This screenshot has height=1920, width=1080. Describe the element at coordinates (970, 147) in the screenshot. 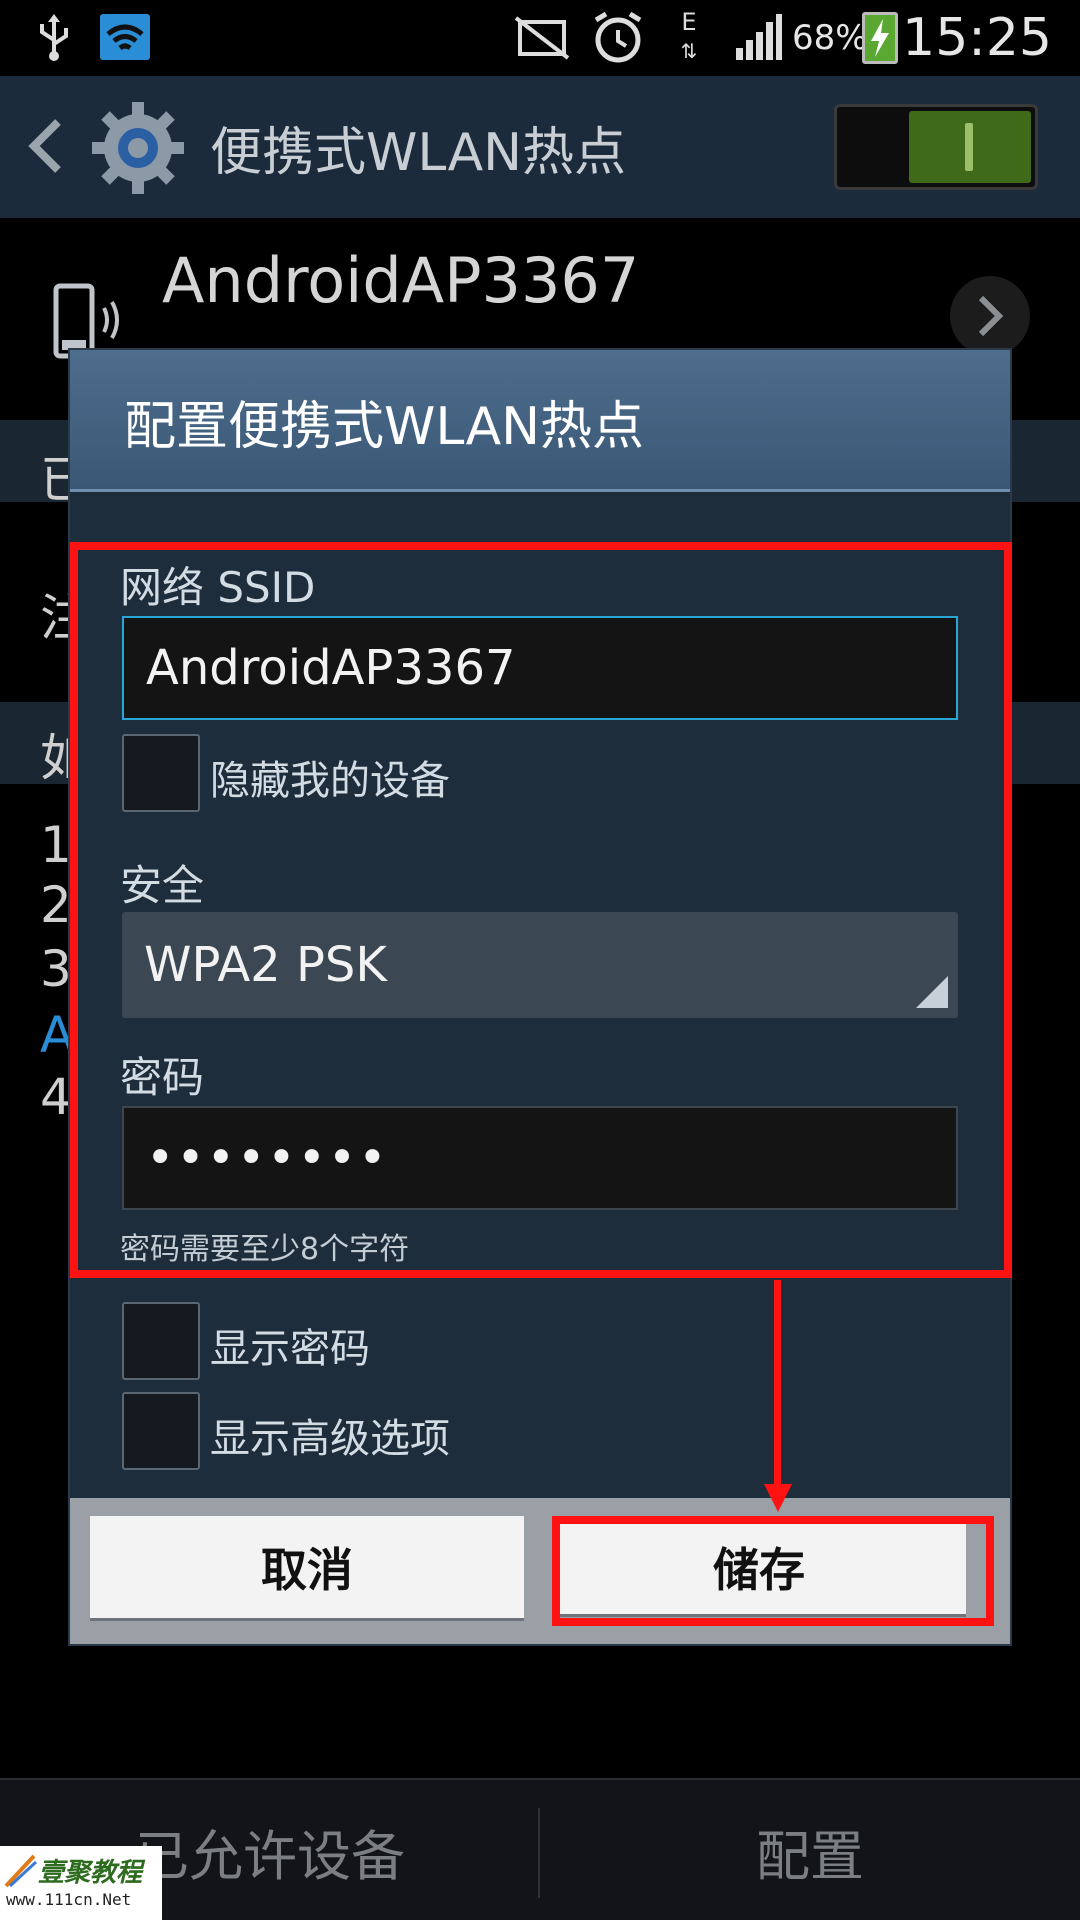

I see `toggle-knob` at that location.